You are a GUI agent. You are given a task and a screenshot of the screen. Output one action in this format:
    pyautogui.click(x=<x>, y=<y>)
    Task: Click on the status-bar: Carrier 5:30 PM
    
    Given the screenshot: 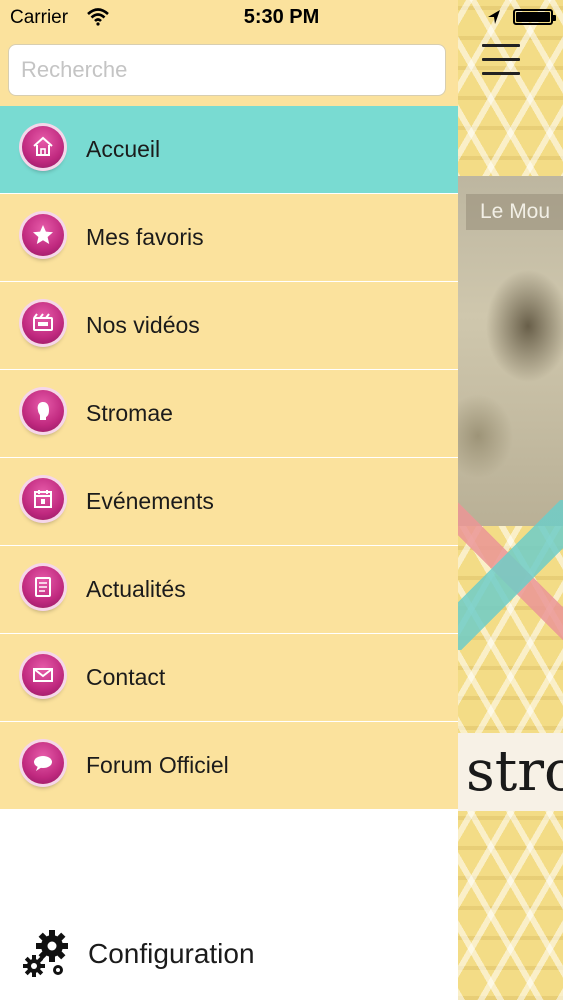 What is the action you would take?
    pyautogui.click(x=281, y=18)
    